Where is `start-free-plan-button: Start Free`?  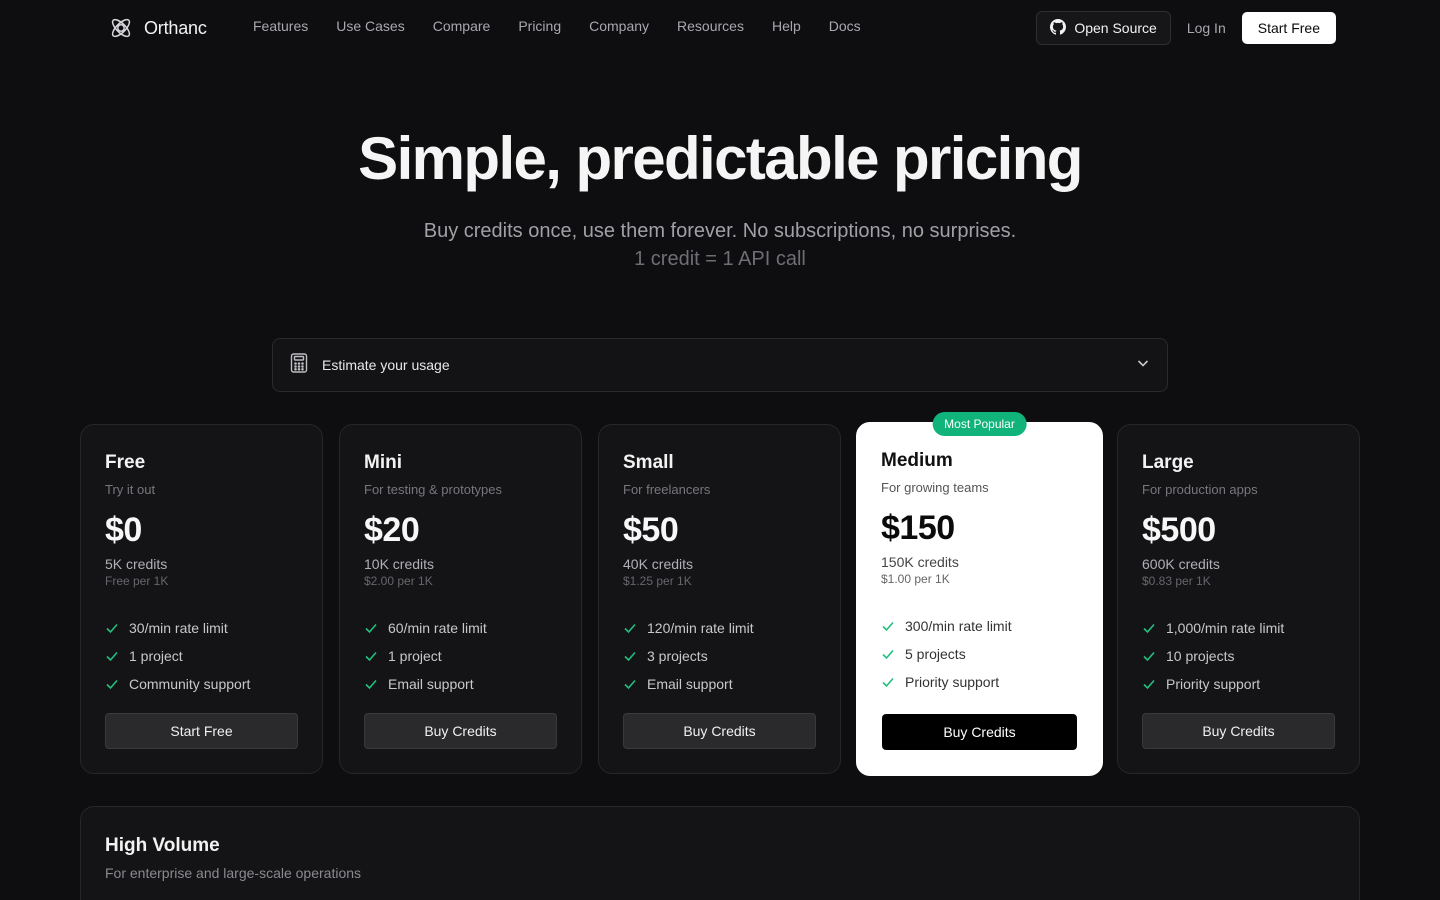
start-free-plan-button: Start Free is located at coordinates (201, 731).